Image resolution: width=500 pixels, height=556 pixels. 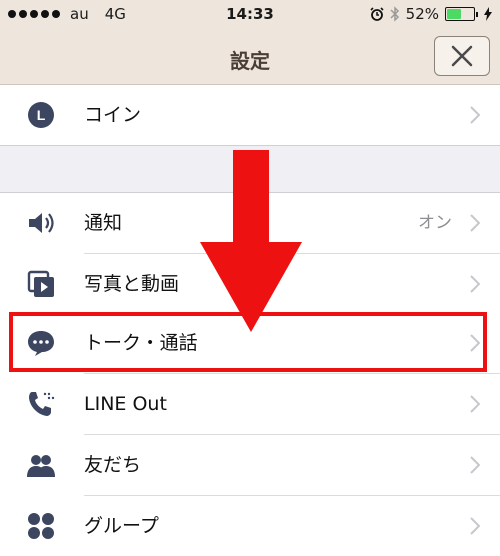 What do you see at coordinates (454, 14) in the screenshot?
I see `battery-level` at bounding box center [454, 14].